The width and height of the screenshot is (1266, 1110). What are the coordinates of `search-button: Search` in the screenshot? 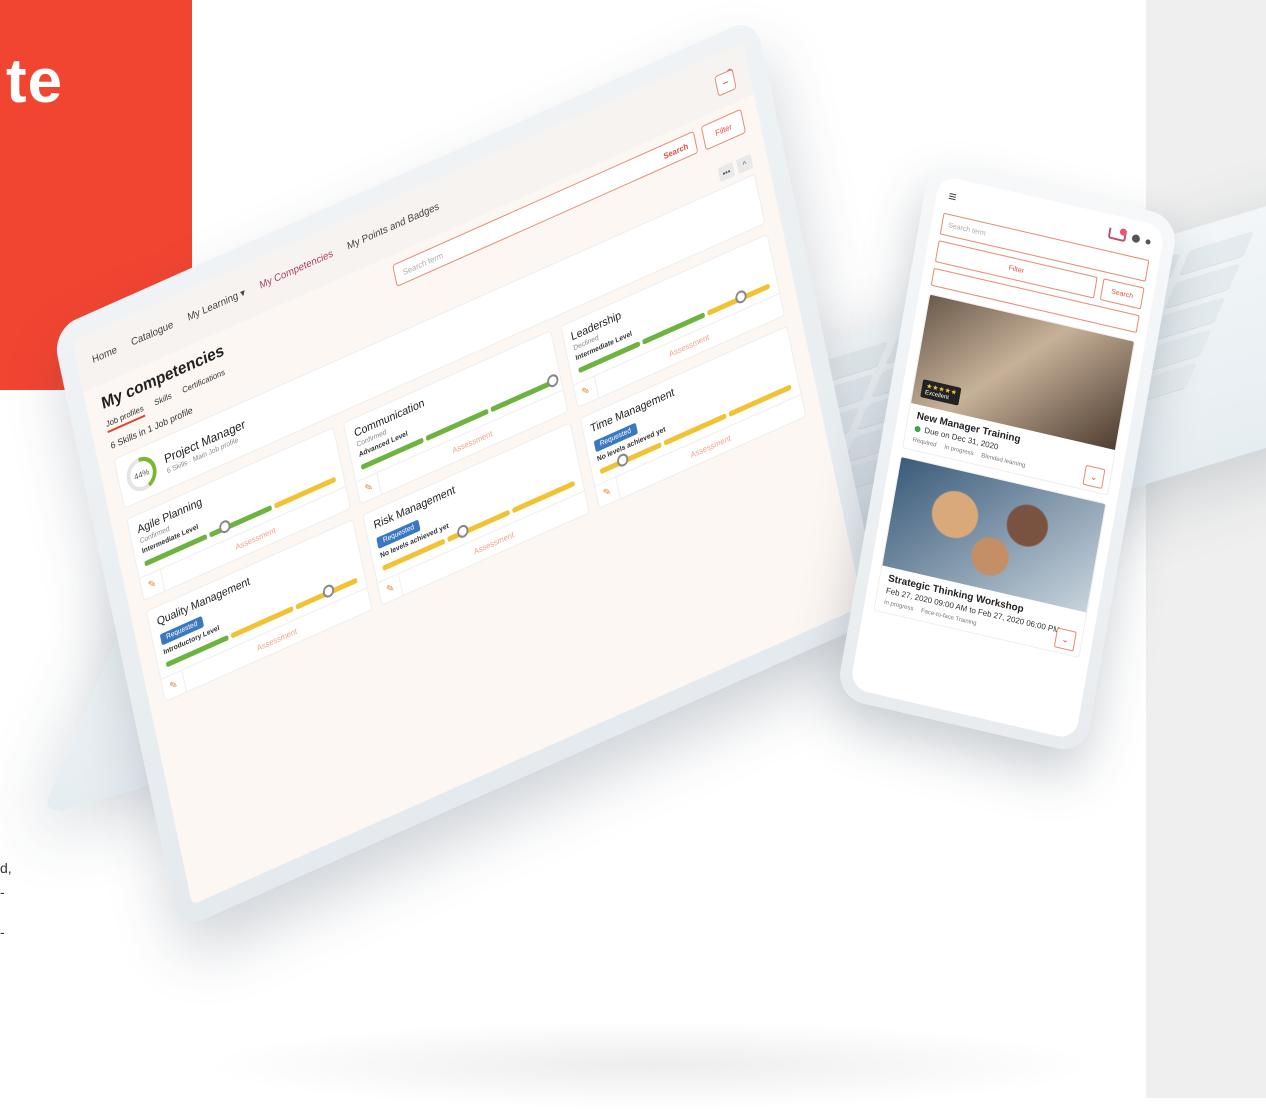 It's located at (676, 151).